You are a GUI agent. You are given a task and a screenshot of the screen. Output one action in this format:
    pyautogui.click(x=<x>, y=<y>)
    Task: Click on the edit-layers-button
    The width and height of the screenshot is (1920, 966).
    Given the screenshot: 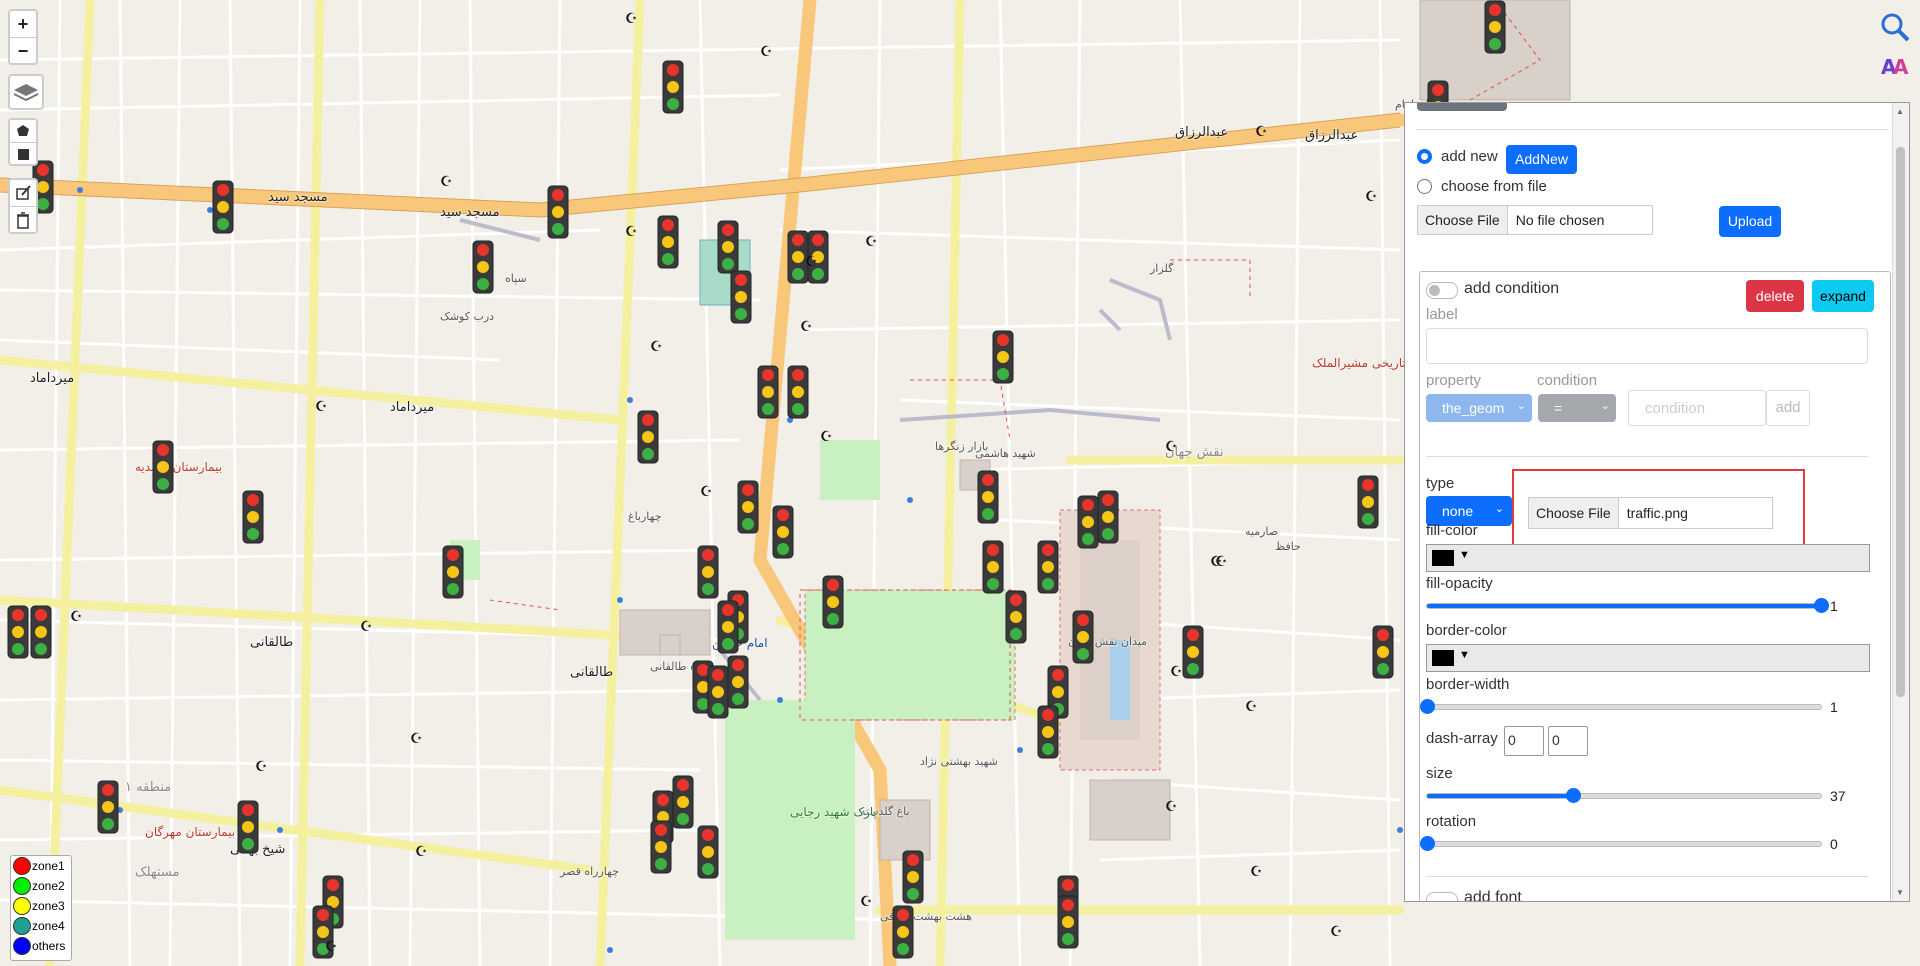 What is the action you would take?
    pyautogui.click(x=23, y=193)
    